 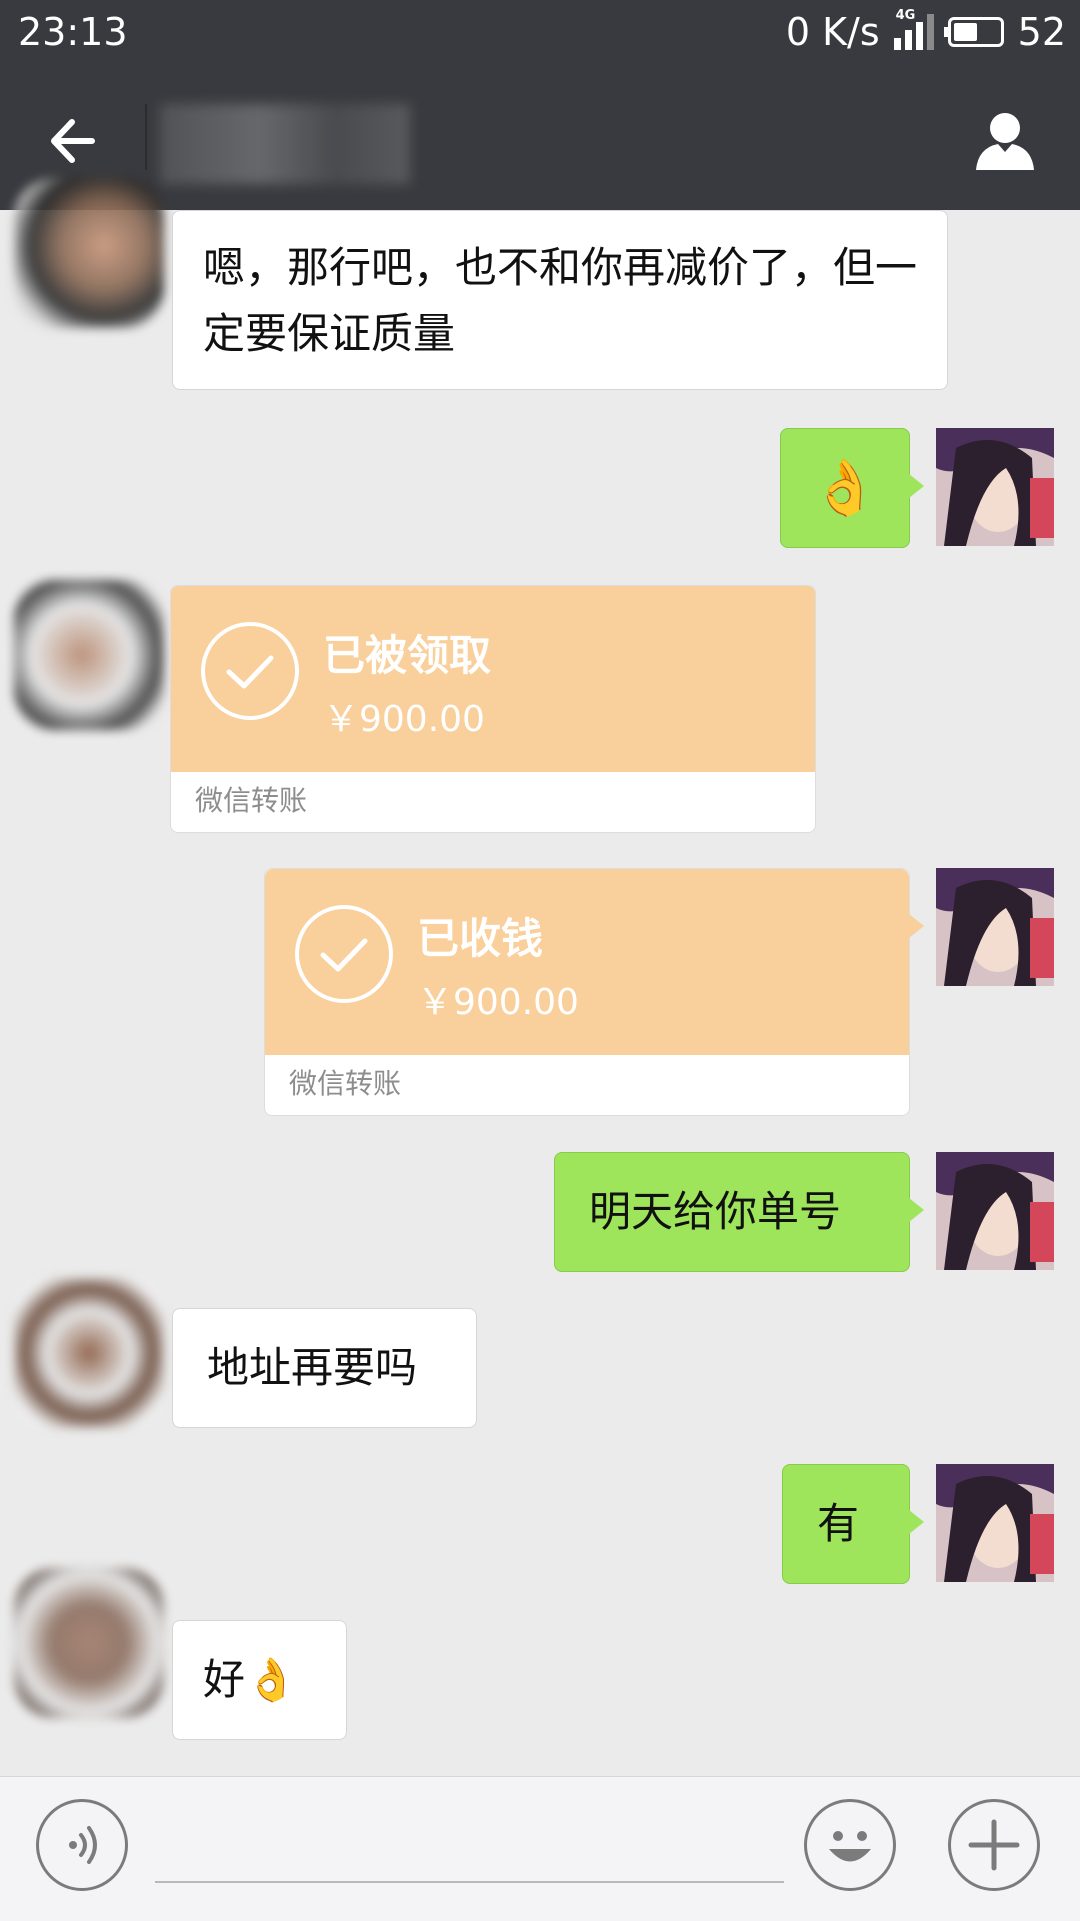 I want to click on voice-button, so click(x=82, y=1845).